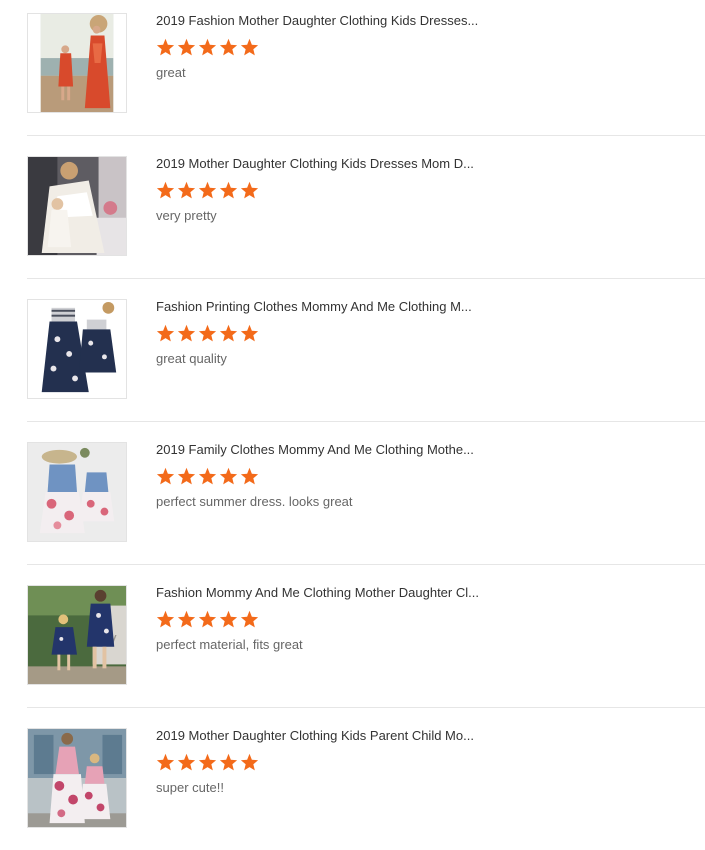  I want to click on mother-daughter-navy-dress-photo-icon: EV, so click(77, 635).